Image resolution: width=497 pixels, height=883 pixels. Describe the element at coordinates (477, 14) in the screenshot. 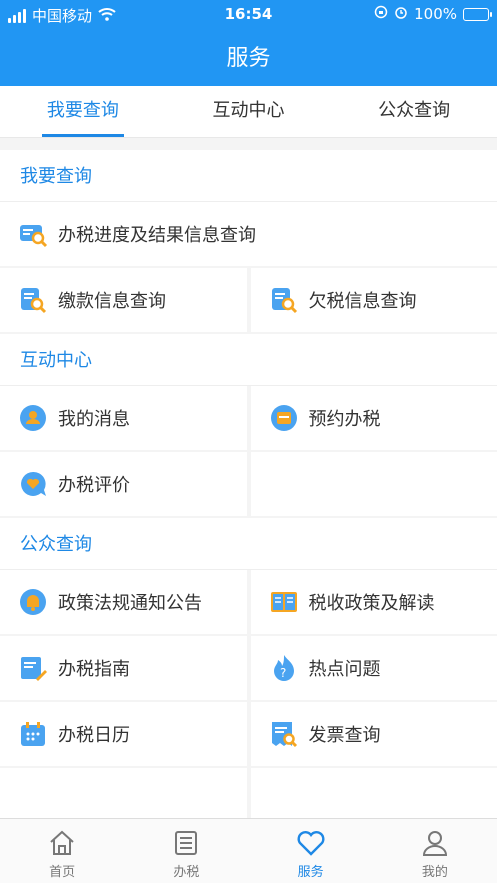

I see `battery-icon` at that location.